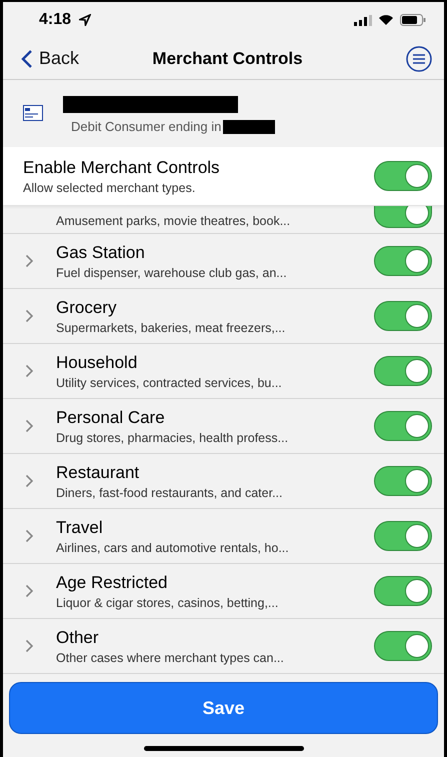 Image resolution: width=447 pixels, height=757 pixels. I want to click on menu-icon, so click(419, 59).